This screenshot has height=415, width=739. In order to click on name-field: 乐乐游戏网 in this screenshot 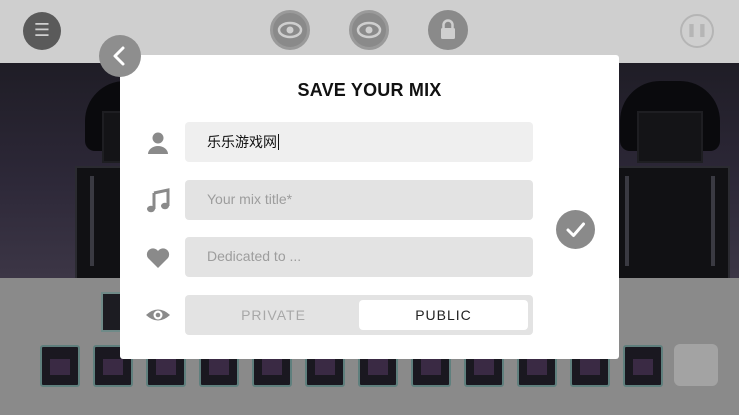, I will do `click(359, 142)`.